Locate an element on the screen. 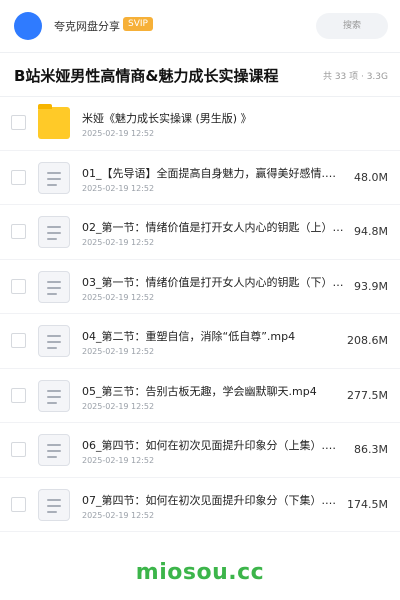 The width and height of the screenshot is (400, 600). share-header: B站米娅男性高情商&魅力成长实操课程 共 33 项 · 3.3G is located at coordinates (200, 74).